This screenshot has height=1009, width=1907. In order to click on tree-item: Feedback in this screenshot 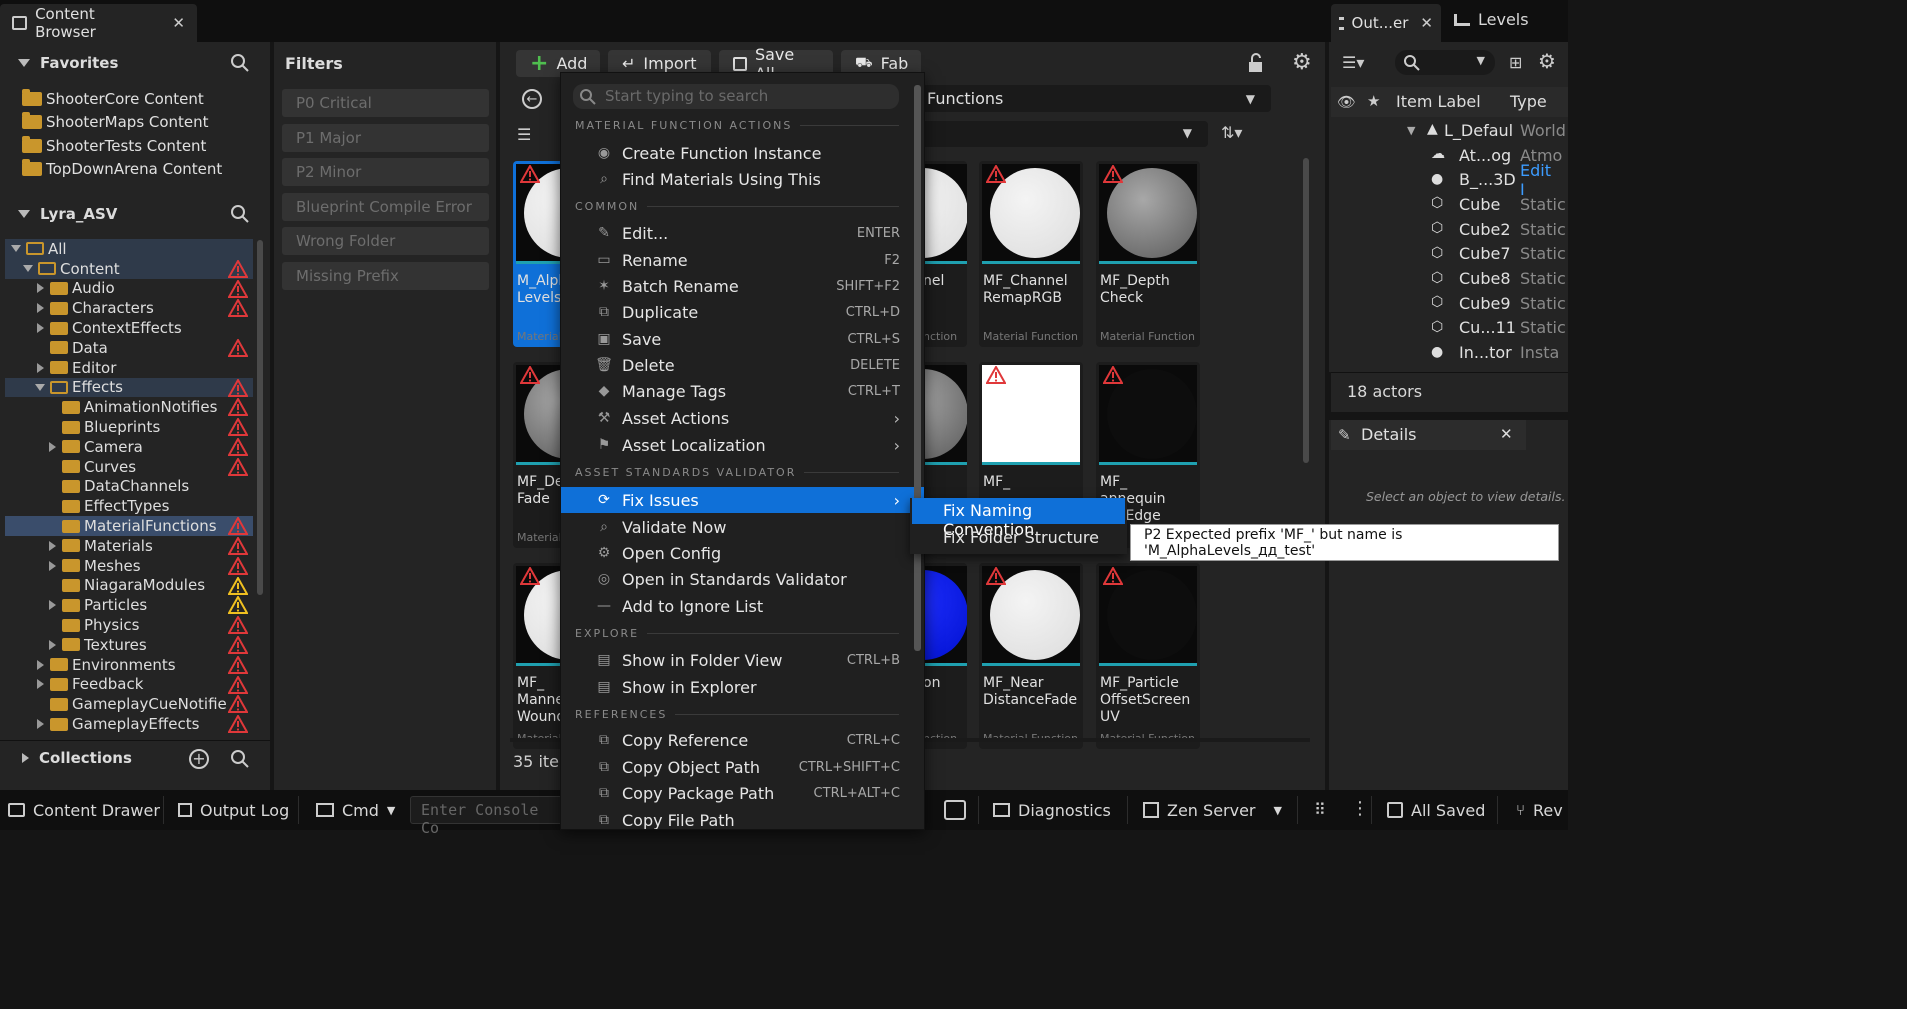, I will do `click(129, 684)`.